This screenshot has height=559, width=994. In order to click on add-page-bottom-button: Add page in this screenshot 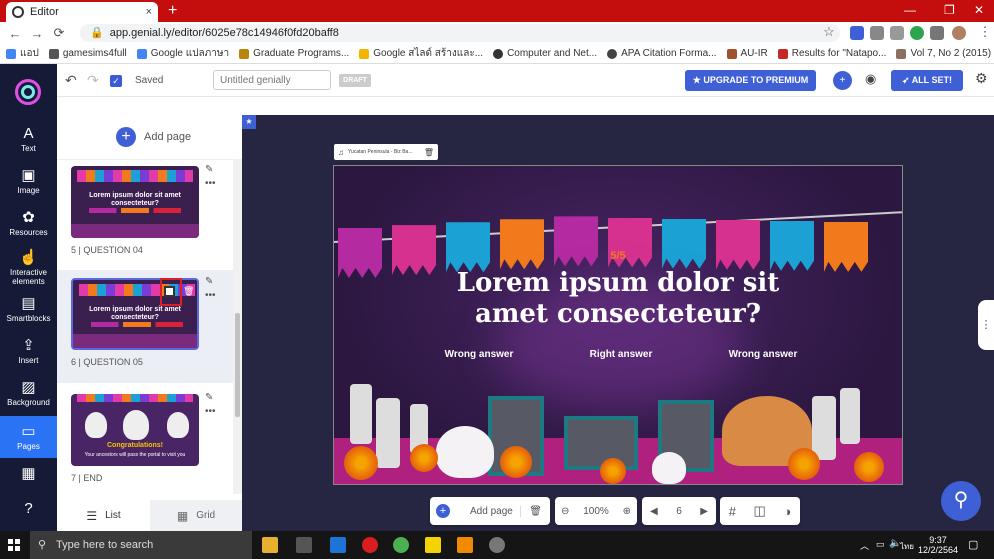, I will do `click(491, 511)`.